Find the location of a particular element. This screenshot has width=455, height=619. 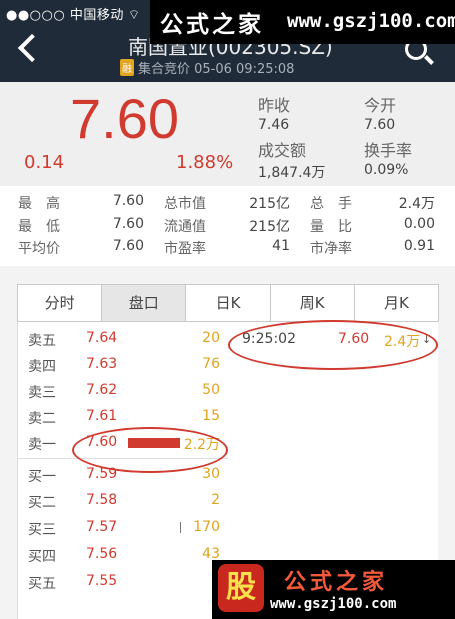

order-volume: 170 is located at coordinates (206, 527).